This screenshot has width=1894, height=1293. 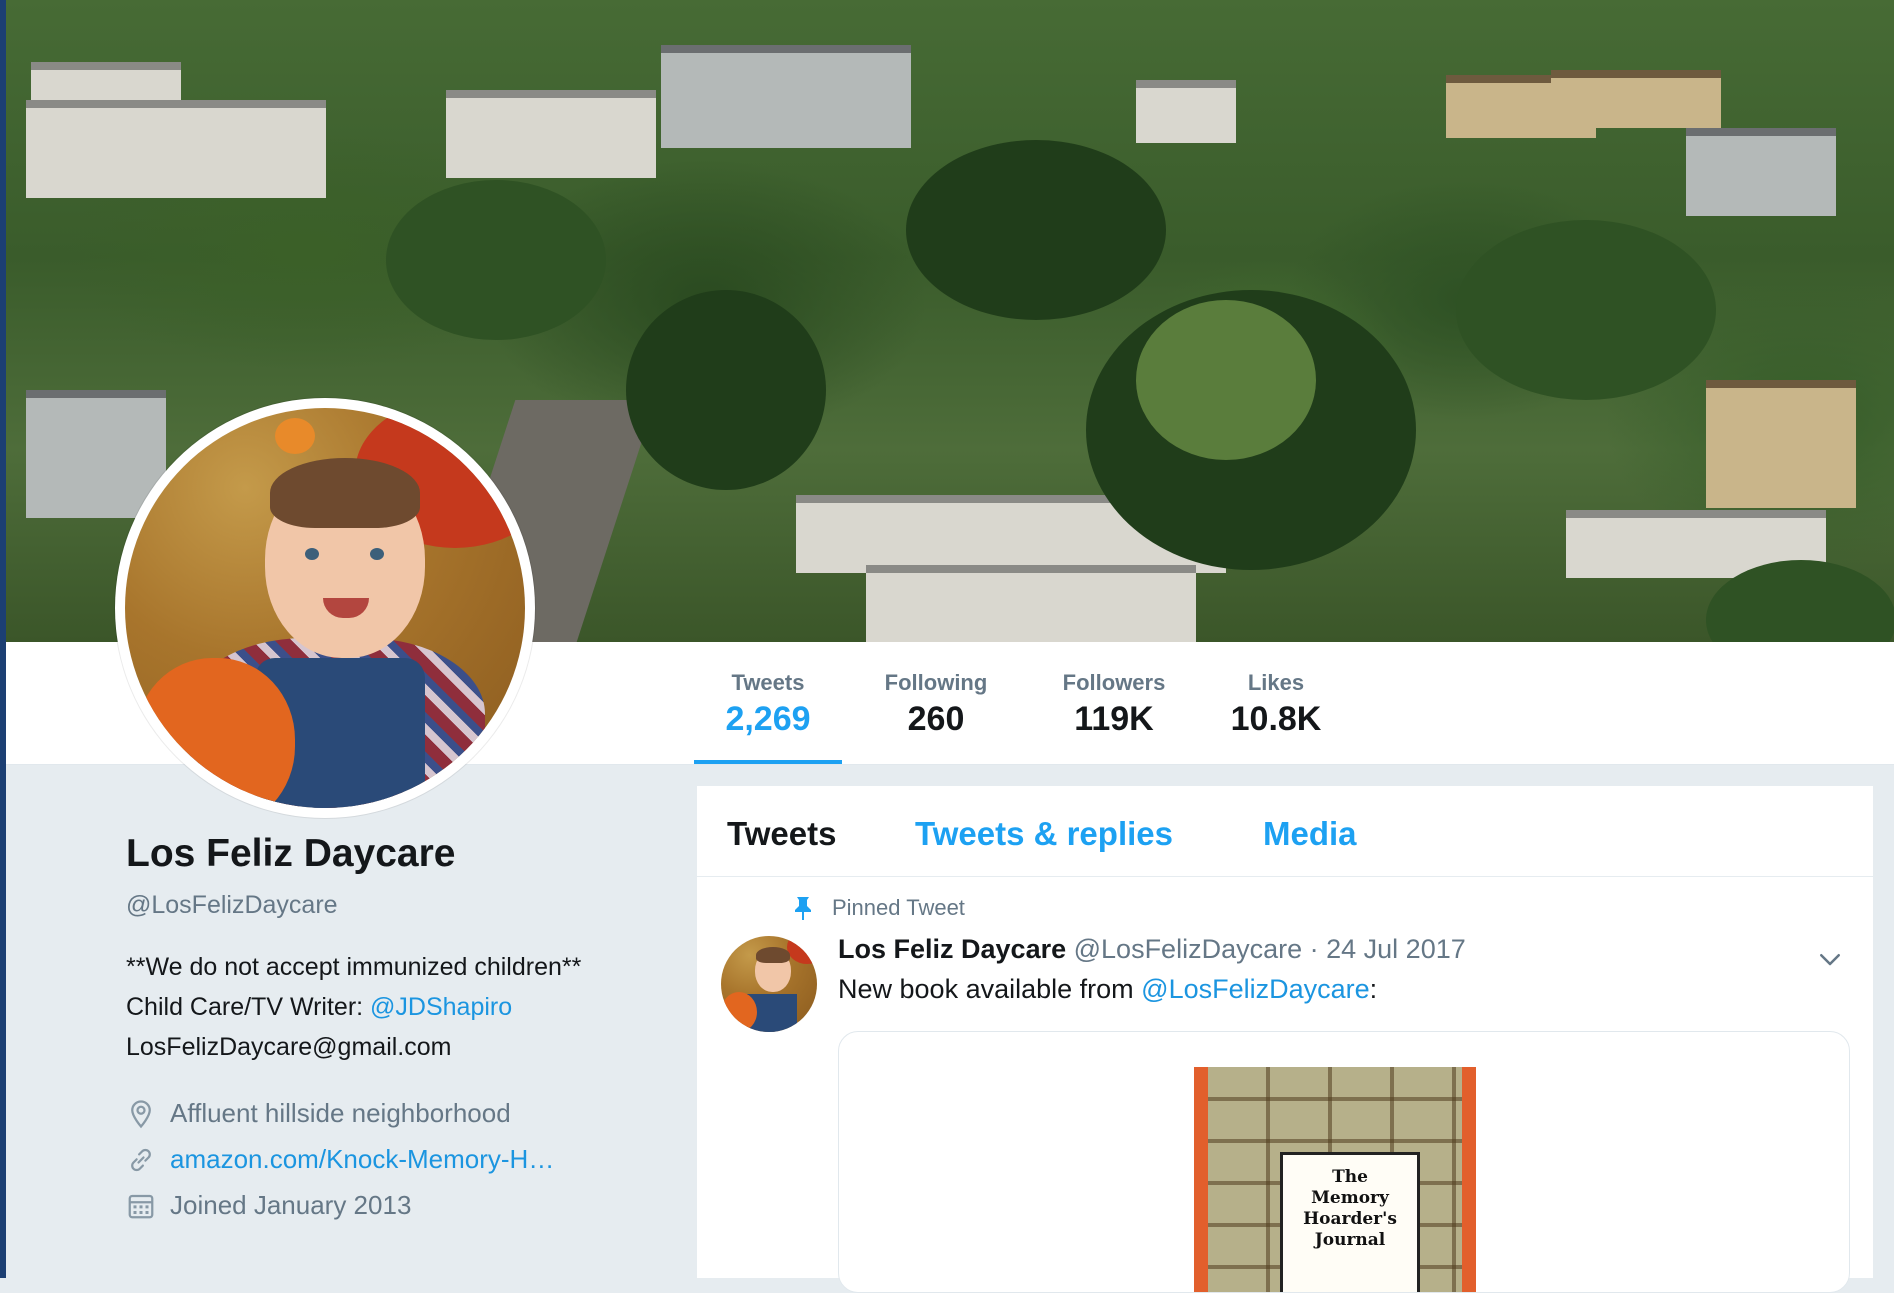 I want to click on timeline-tabs: Tweets Tweets & replies Media, so click(x=1285, y=831).